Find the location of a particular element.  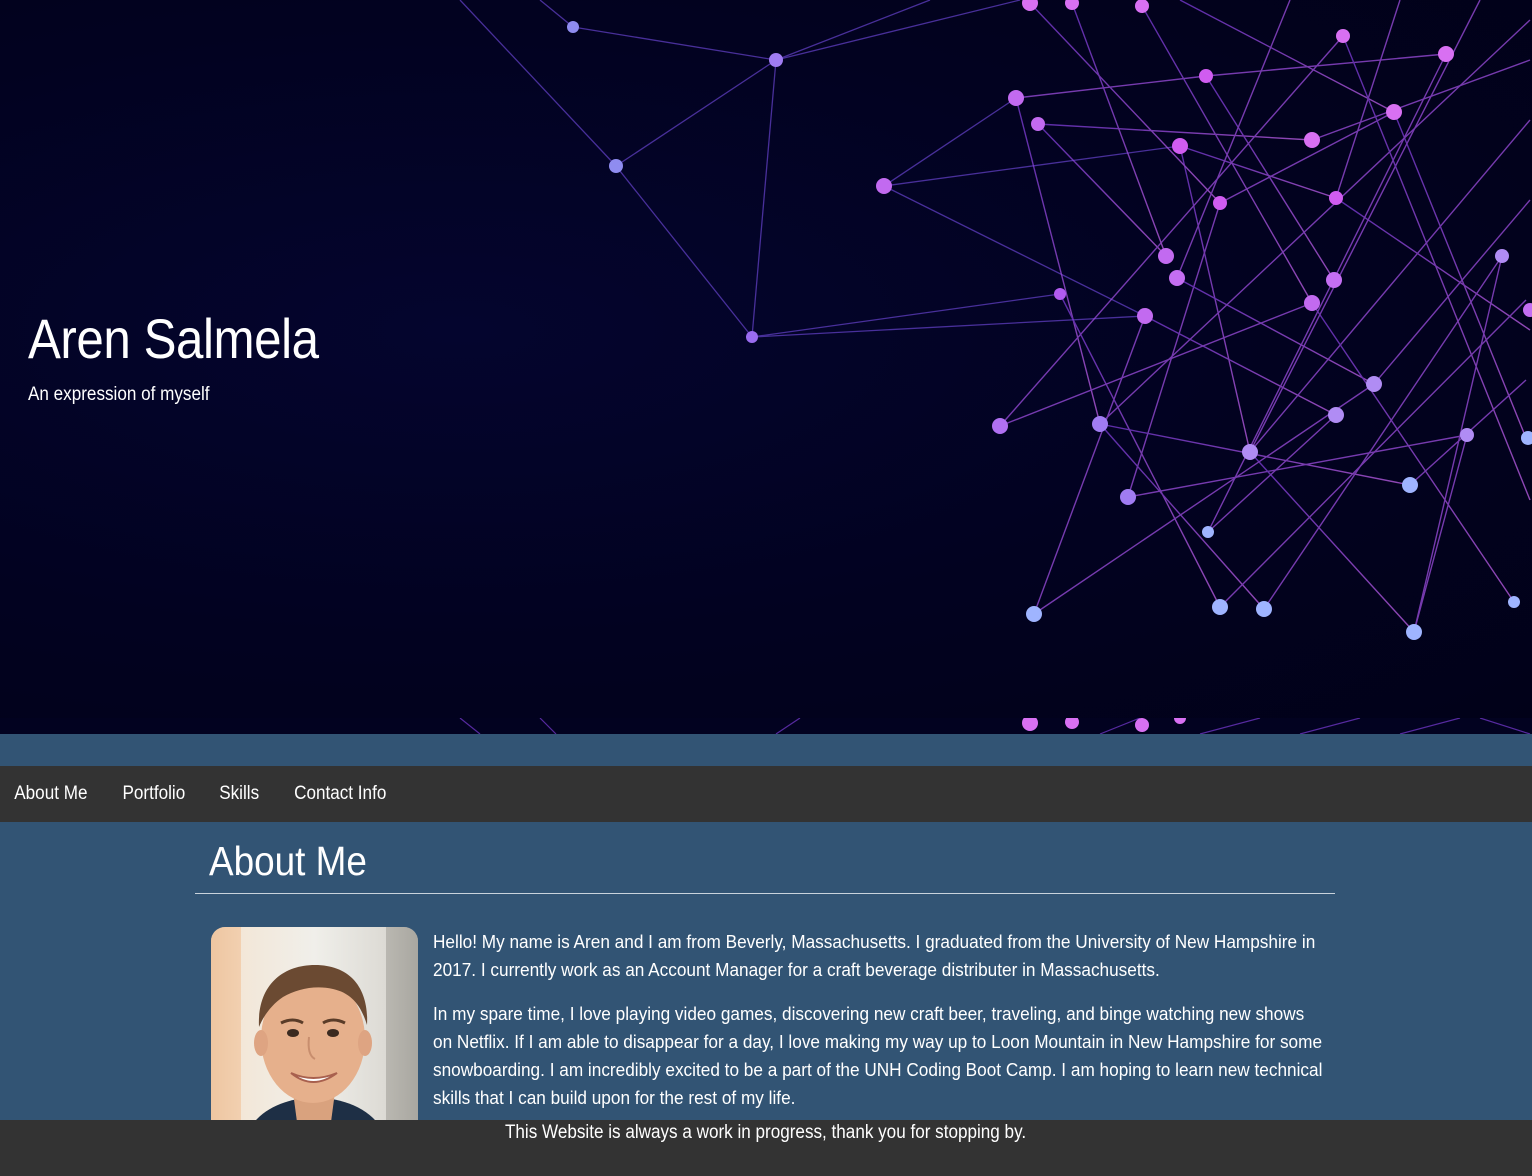

section-heading: About Me is located at coordinates (288, 861).